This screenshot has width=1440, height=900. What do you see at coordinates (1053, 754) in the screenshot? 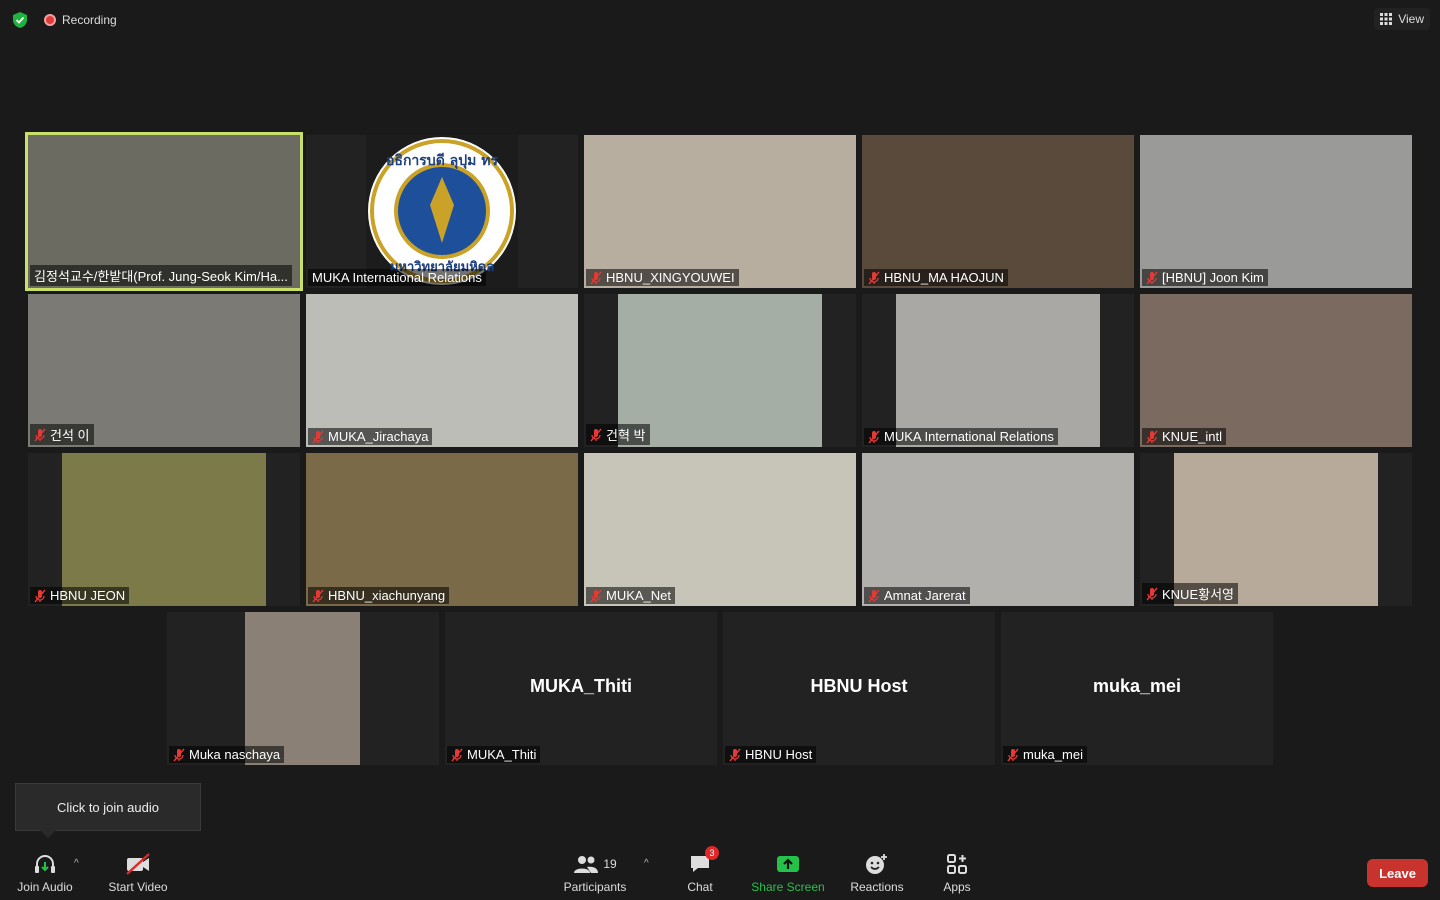
I see `participant-name: muka_mei` at bounding box center [1053, 754].